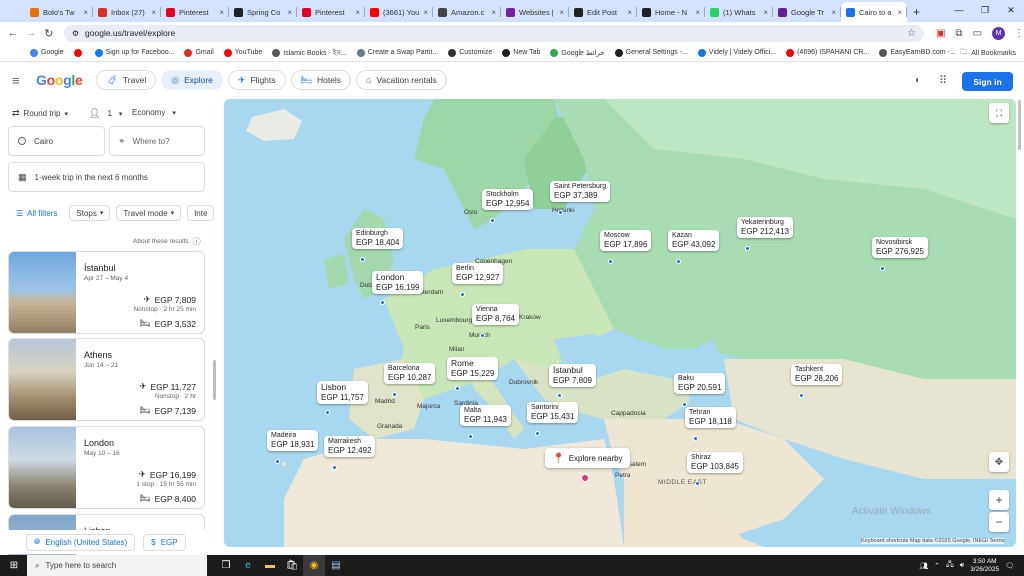 The image size is (1024, 576). What do you see at coordinates (19, 80) in the screenshot?
I see `main-menu-icon: ≡` at bounding box center [19, 80].